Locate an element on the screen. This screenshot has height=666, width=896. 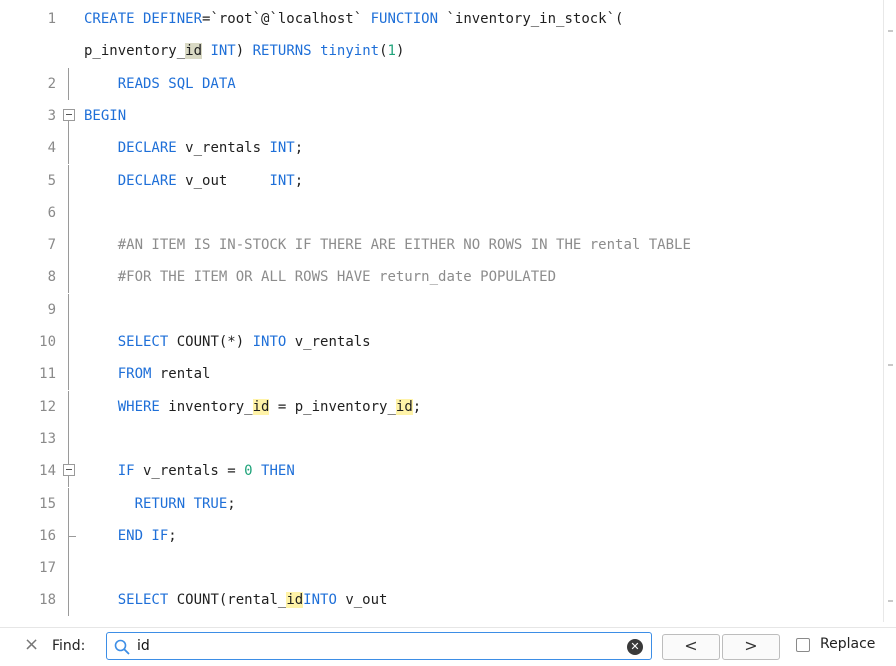
code-text: READS SQL DATA is located at coordinates (160, 84).